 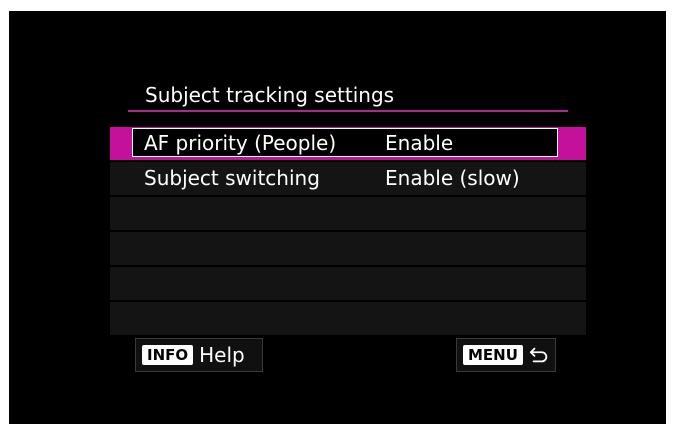 I want to click on return-arrow-icon, so click(x=538, y=355).